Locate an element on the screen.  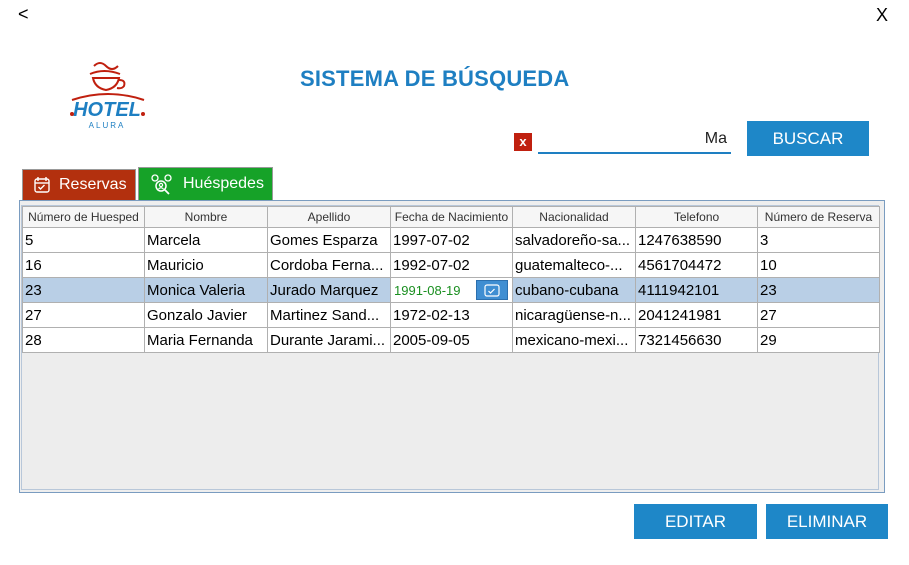
tab-reservas: Reservas is located at coordinates (79, 184).